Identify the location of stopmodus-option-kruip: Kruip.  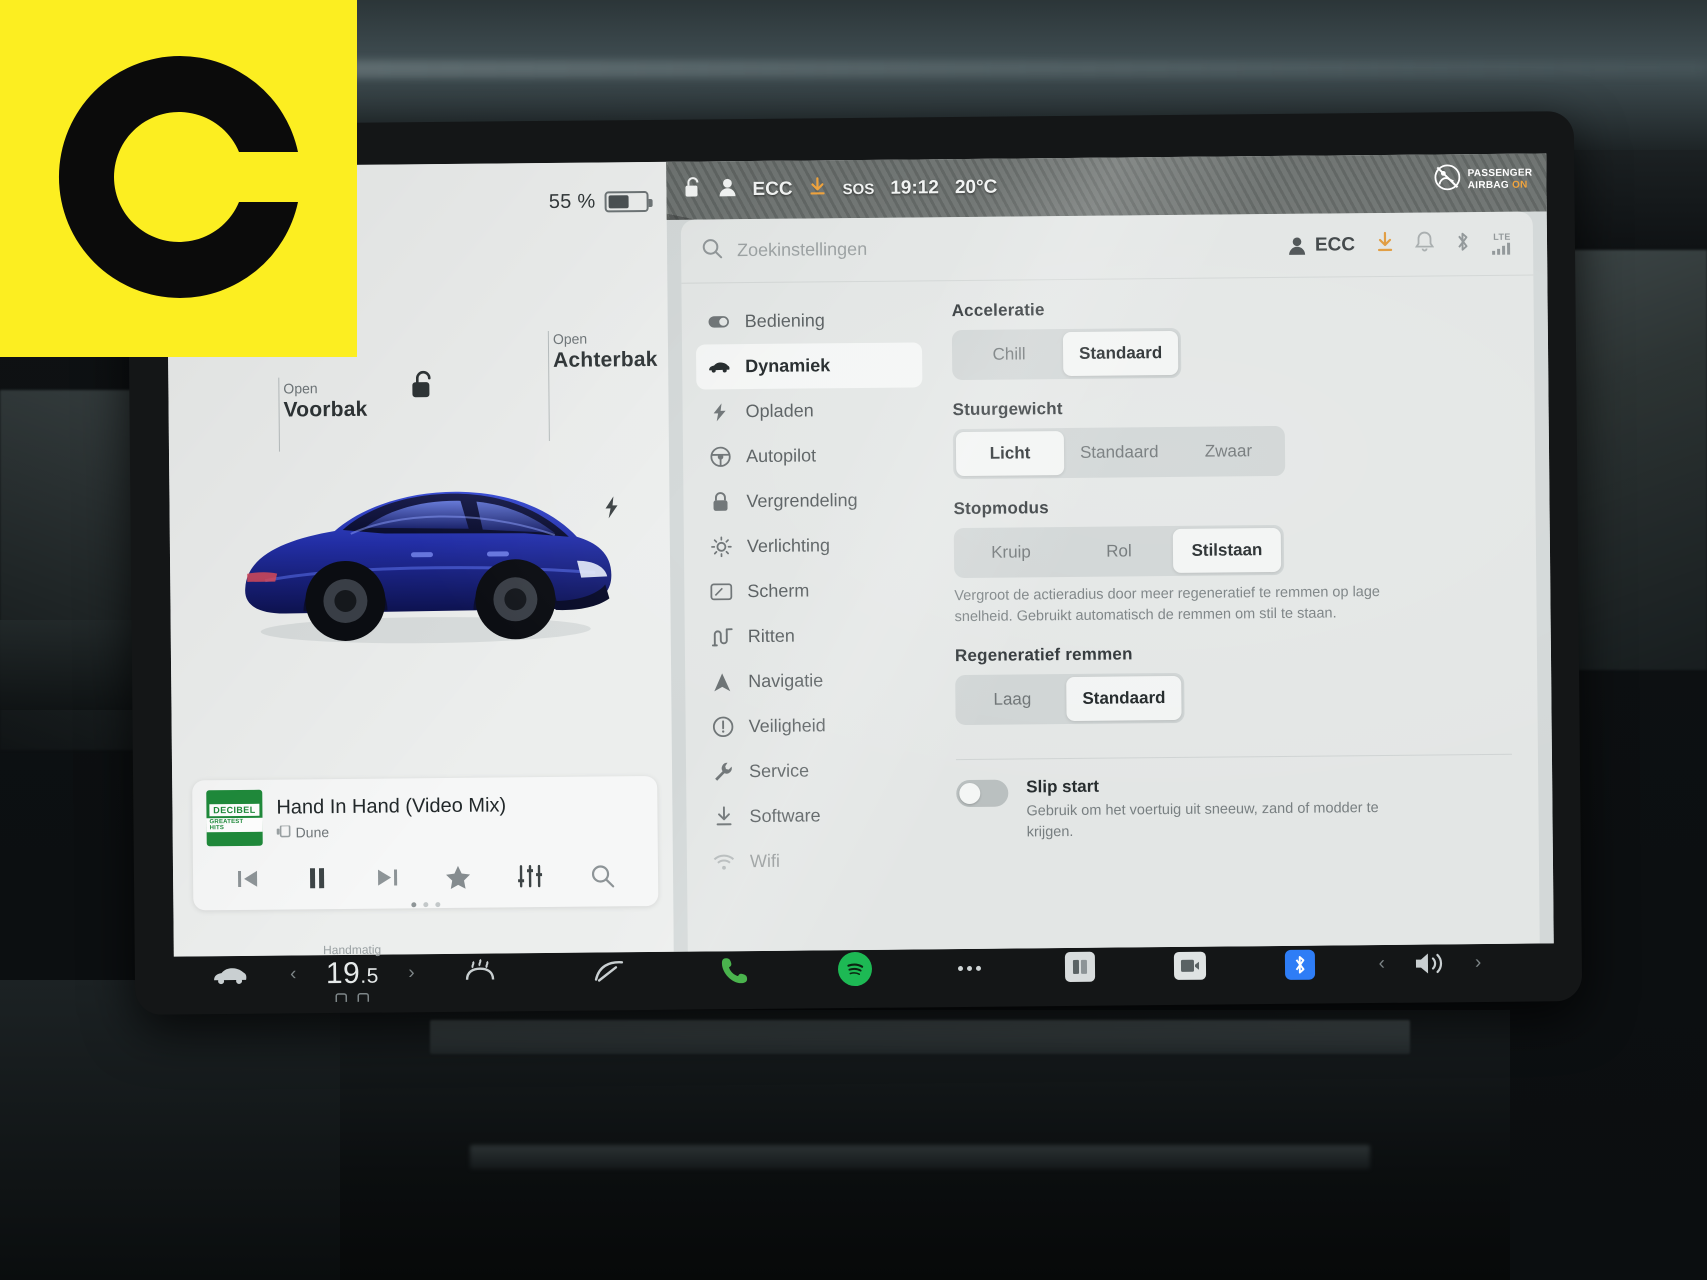
(1011, 552).